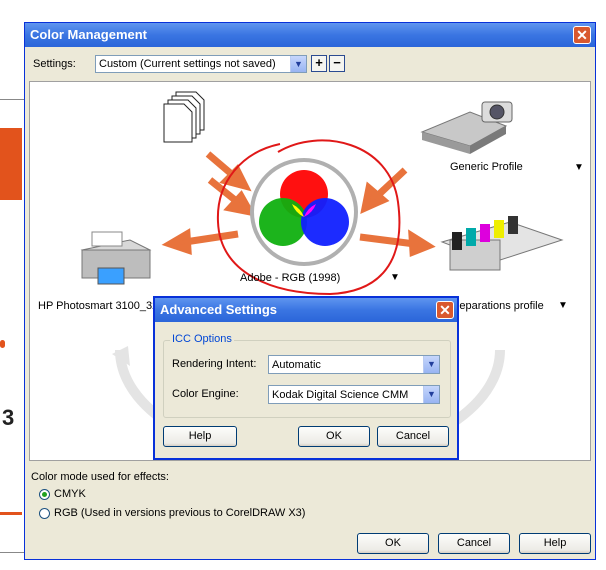  What do you see at coordinates (319, 63) in the screenshot?
I see `add-preset-button: +` at bounding box center [319, 63].